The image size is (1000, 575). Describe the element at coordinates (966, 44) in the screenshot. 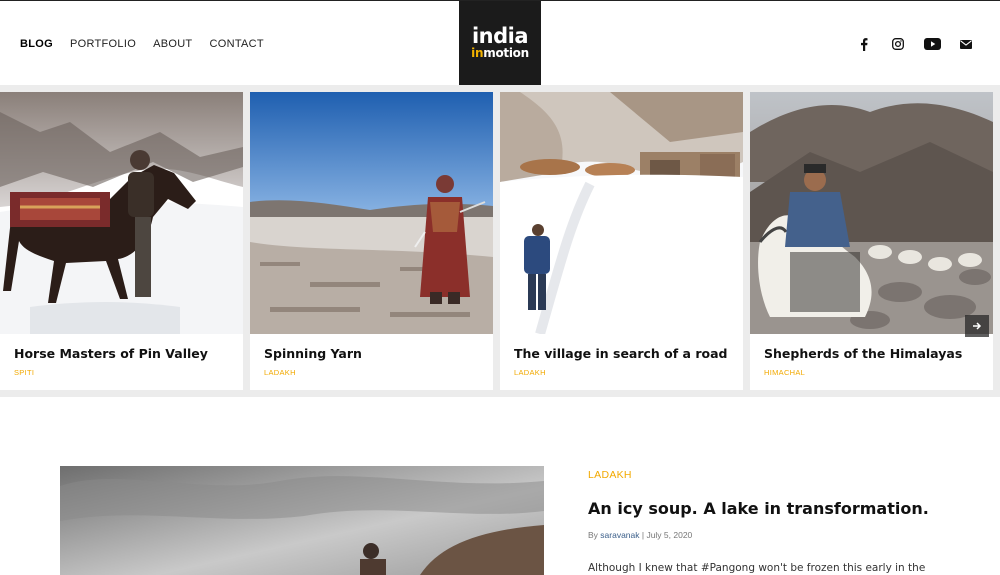

I see `email-icon` at that location.